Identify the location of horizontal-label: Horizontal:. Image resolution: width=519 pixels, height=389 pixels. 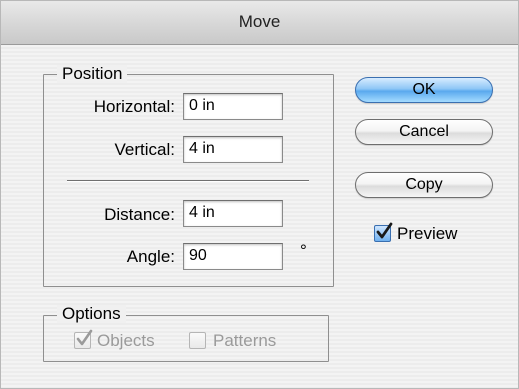
(134, 106).